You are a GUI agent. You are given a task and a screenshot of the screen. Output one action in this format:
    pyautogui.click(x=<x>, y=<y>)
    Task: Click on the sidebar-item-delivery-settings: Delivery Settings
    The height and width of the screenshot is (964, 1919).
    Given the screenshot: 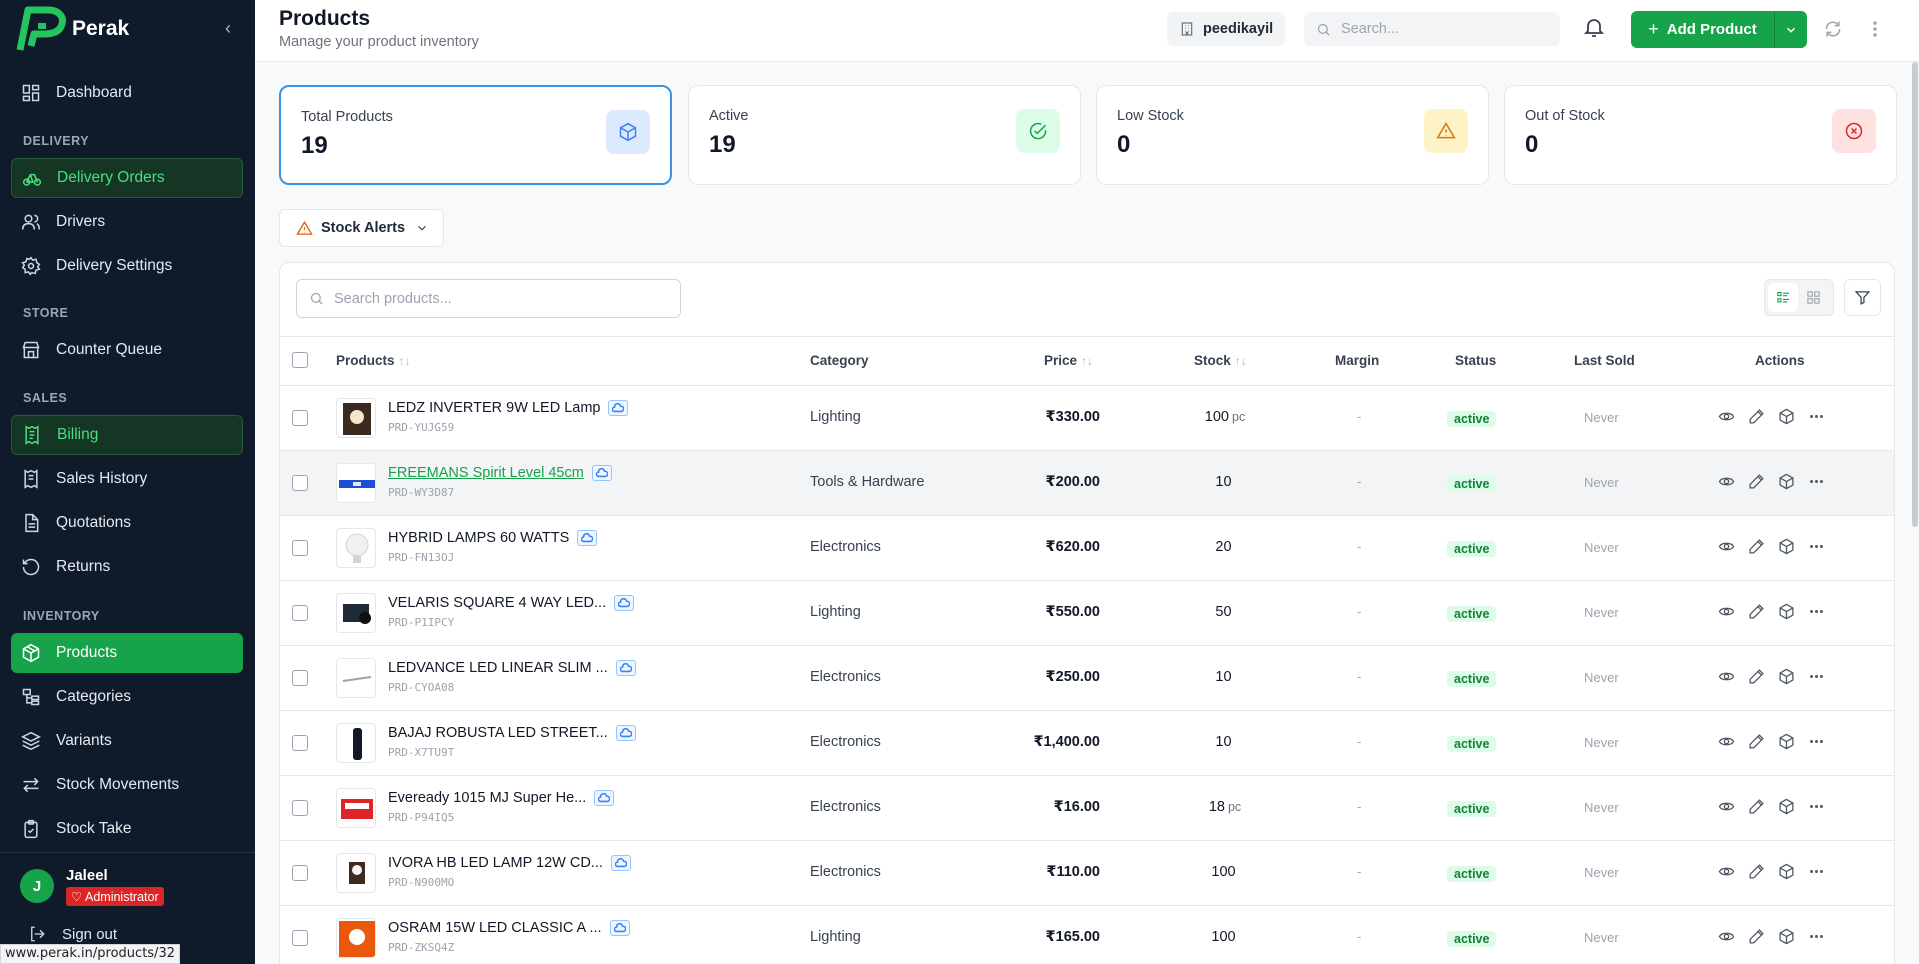 What is the action you would take?
    pyautogui.click(x=127, y=266)
    